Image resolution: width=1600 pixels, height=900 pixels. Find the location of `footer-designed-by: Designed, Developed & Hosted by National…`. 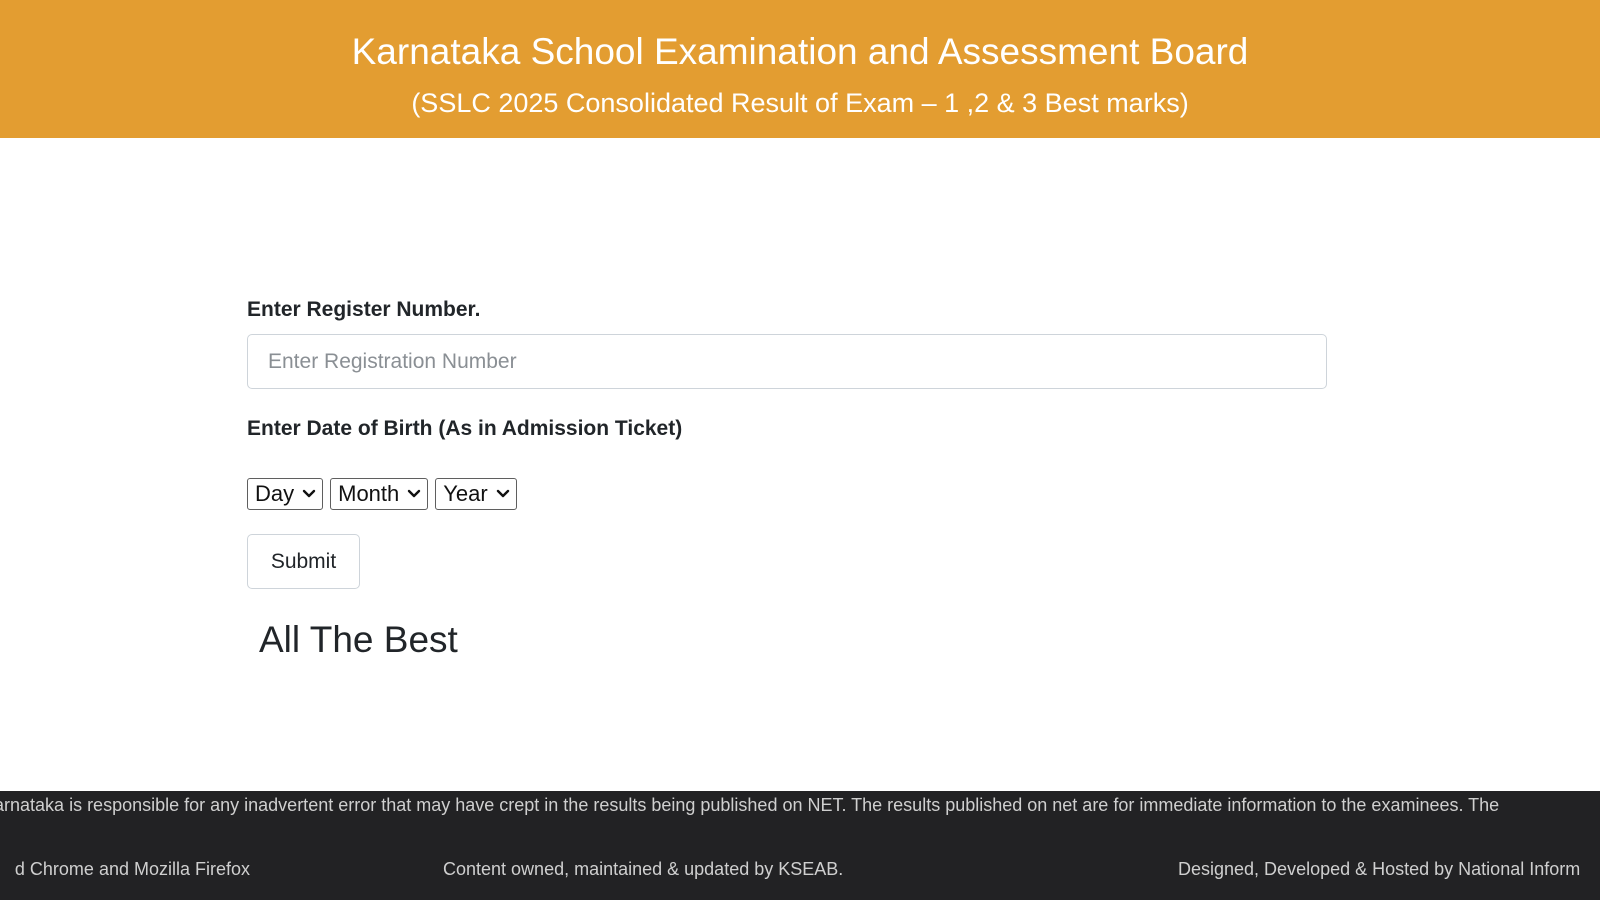

footer-designed-by: Designed, Developed & Hosted by National… is located at coordinates (1379, 869).